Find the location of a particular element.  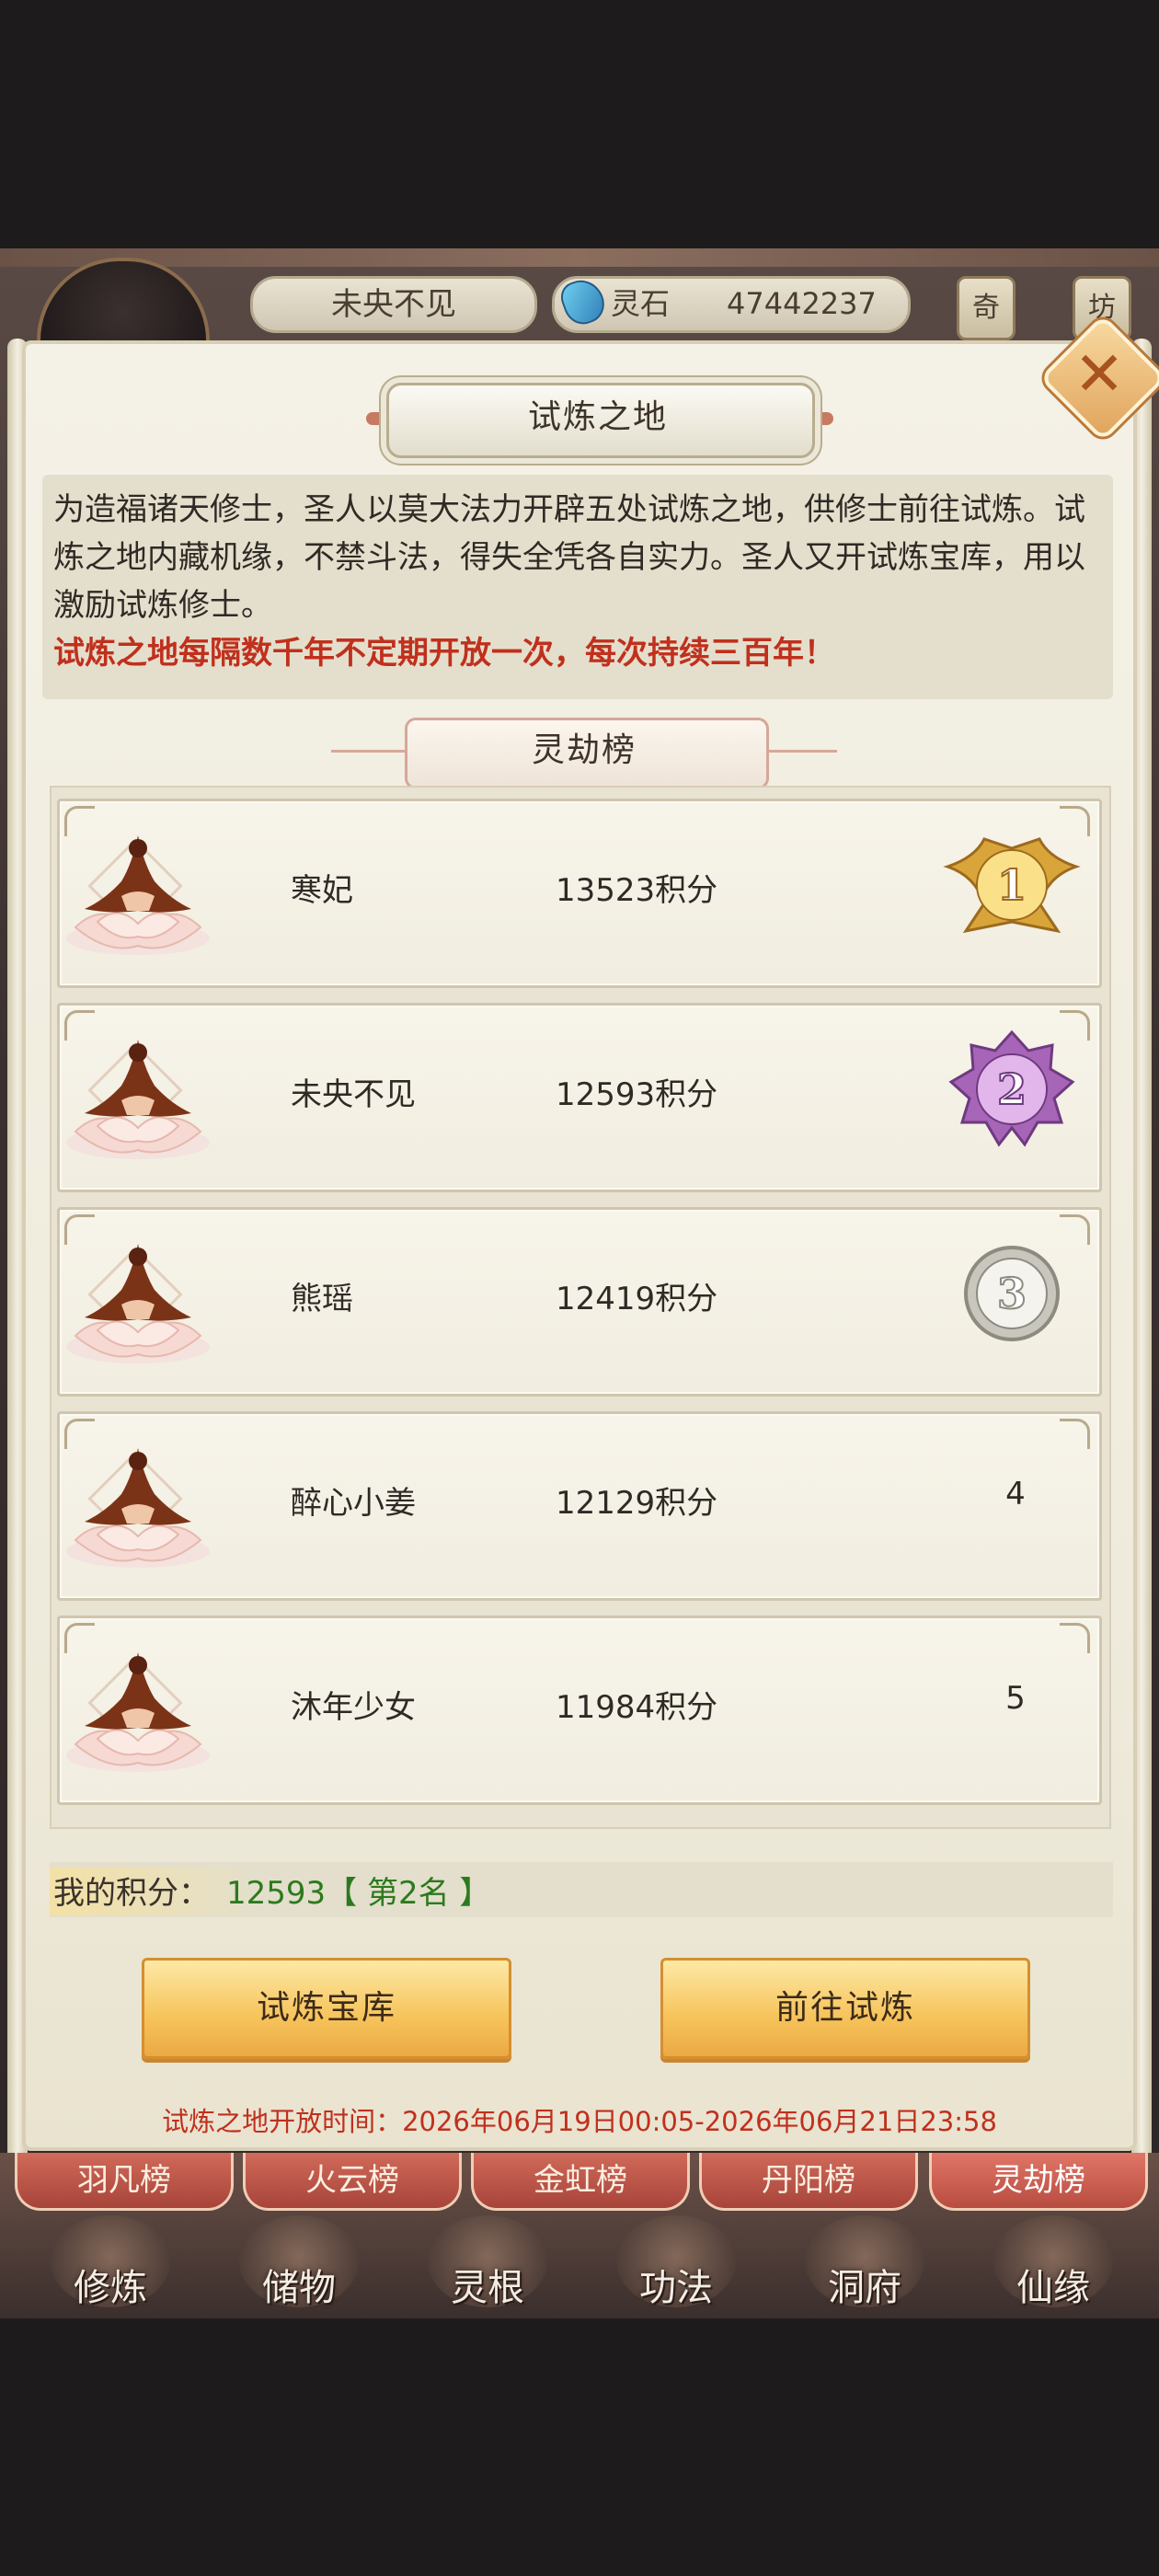

treasury-button: 试炼宝库 is located at coordinates (326, 2008).